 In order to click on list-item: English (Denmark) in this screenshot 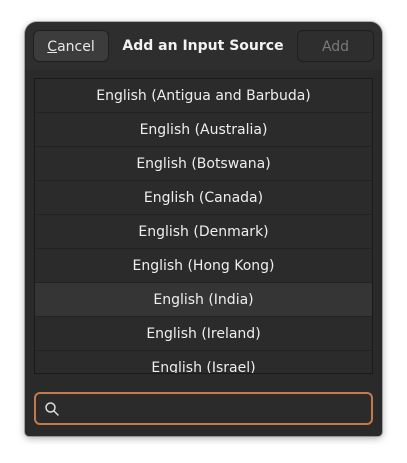, I will do `click(203, 232)`.